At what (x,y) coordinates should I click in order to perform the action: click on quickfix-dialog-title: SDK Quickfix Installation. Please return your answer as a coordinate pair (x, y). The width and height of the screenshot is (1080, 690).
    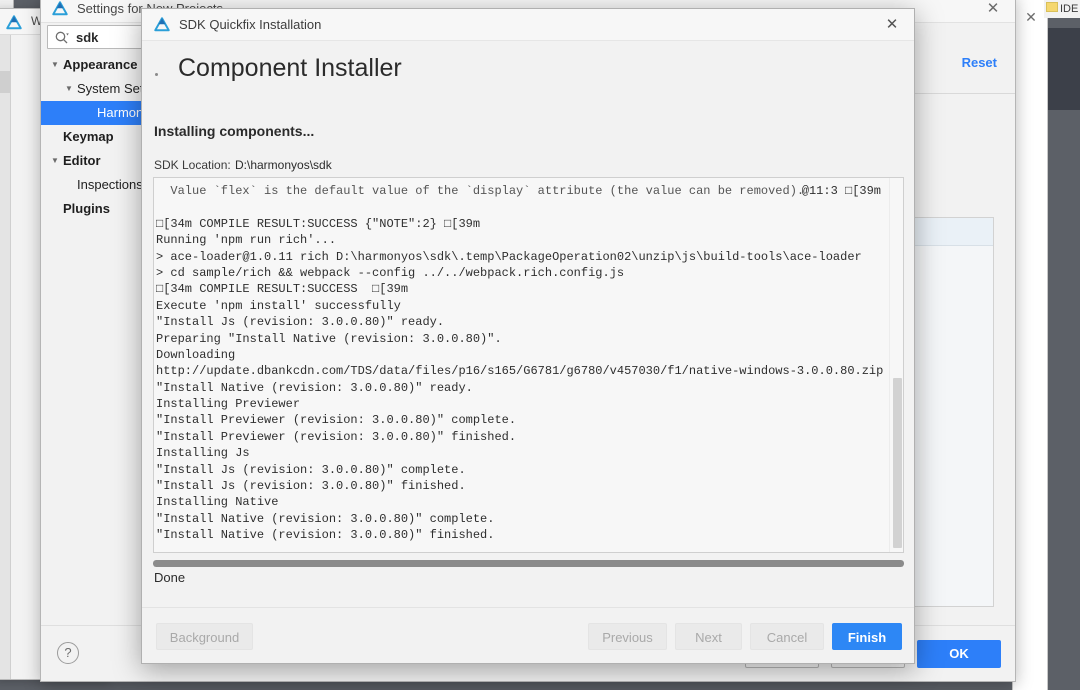
    Looking at the image, I should click on (250, 24).